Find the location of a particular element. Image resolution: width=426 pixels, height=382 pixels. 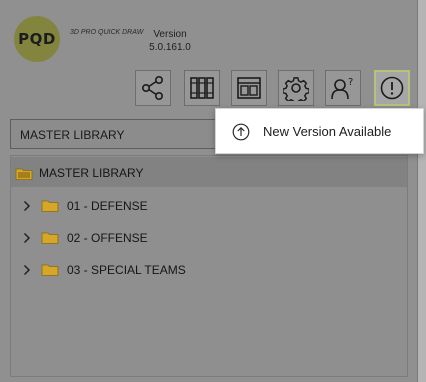

library-select-value: MASTER LIBRARY is located at coordinates (72, 135).